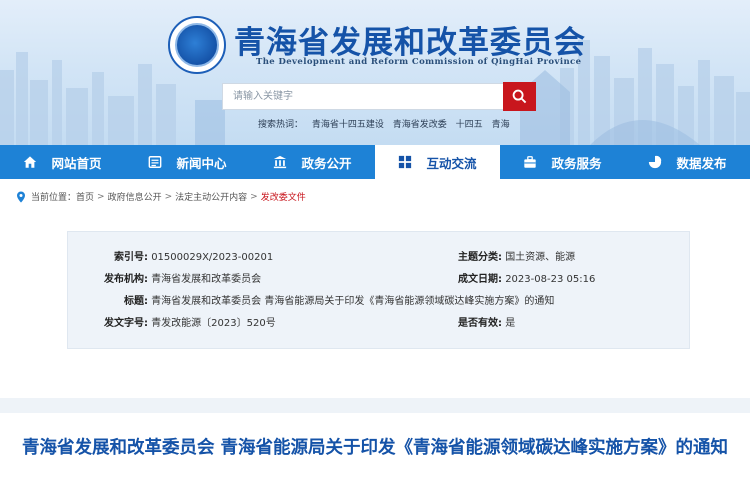 The height and width of the screenshot is (500, 750). I want to click on hot-search-label: 搜索热词：, so click(281, 125).